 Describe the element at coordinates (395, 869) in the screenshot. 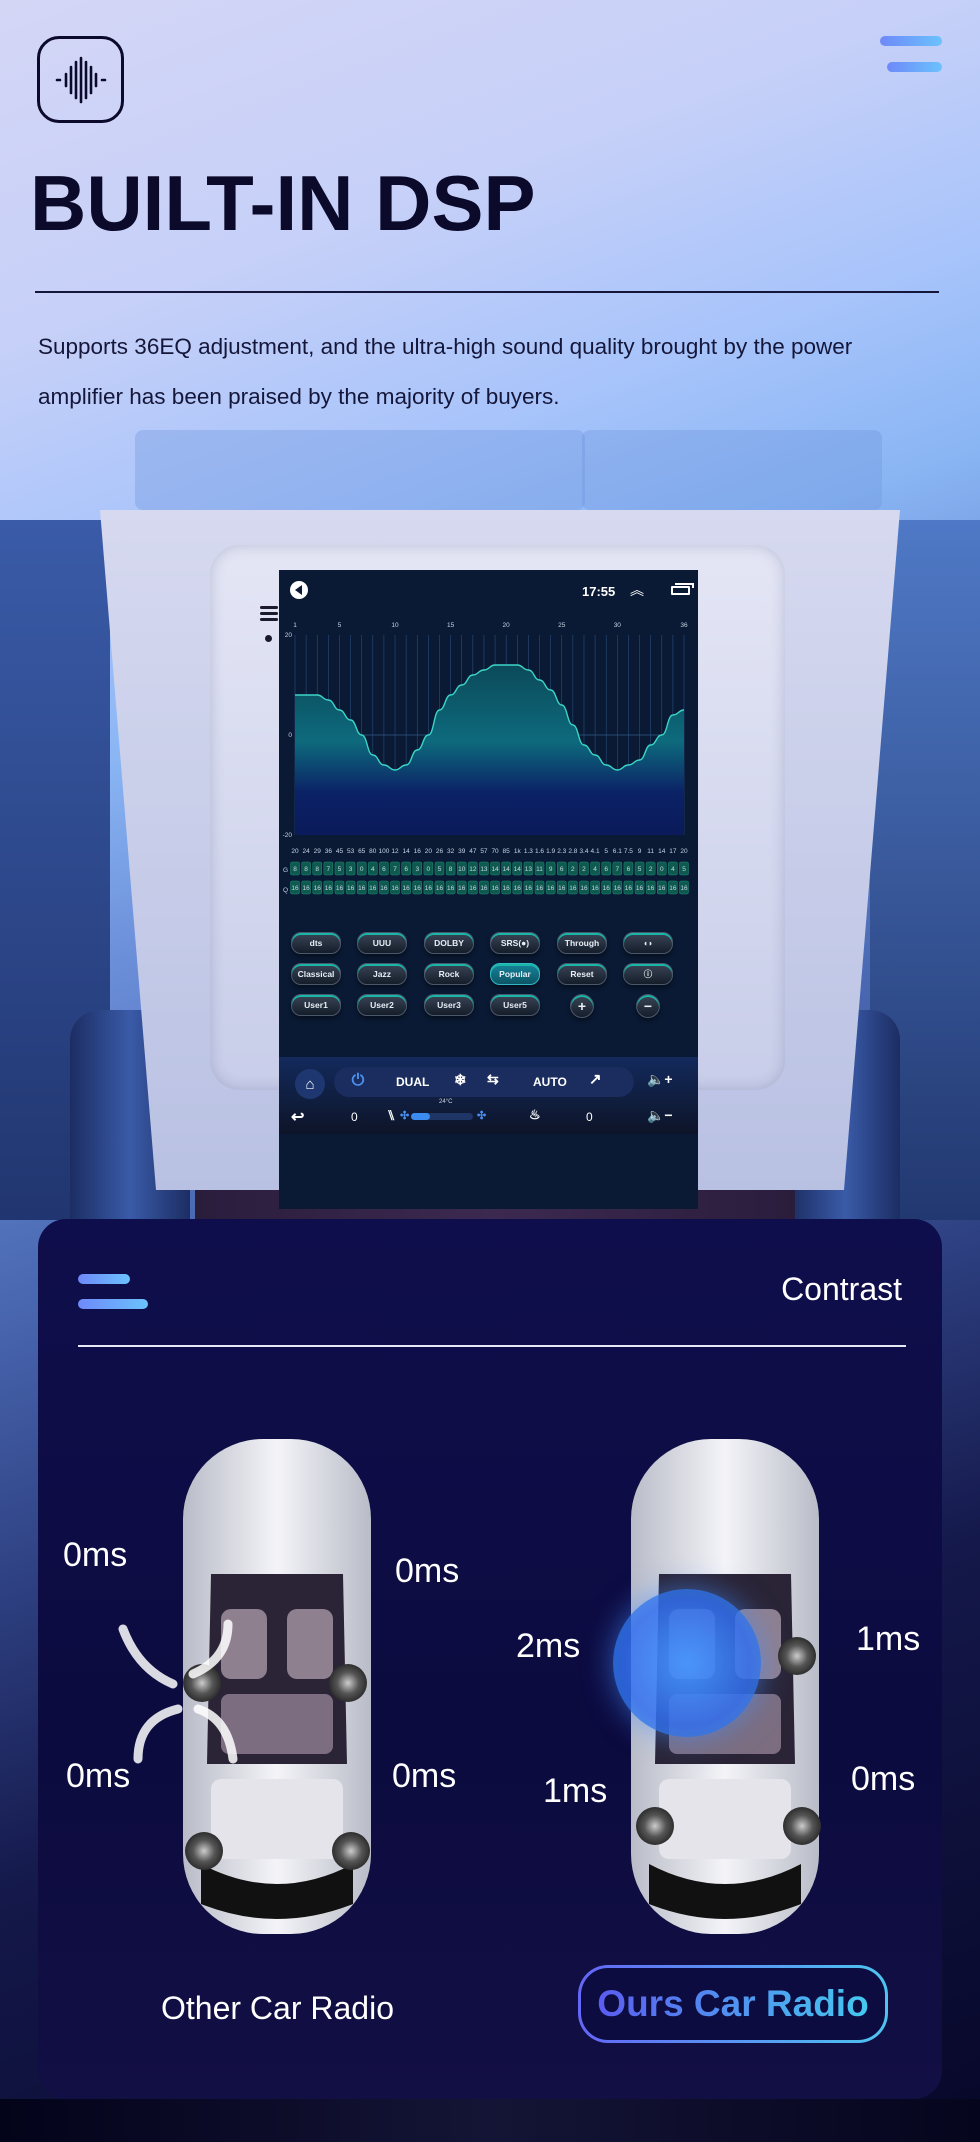

I see `eq-gain-value: 7` at that location.